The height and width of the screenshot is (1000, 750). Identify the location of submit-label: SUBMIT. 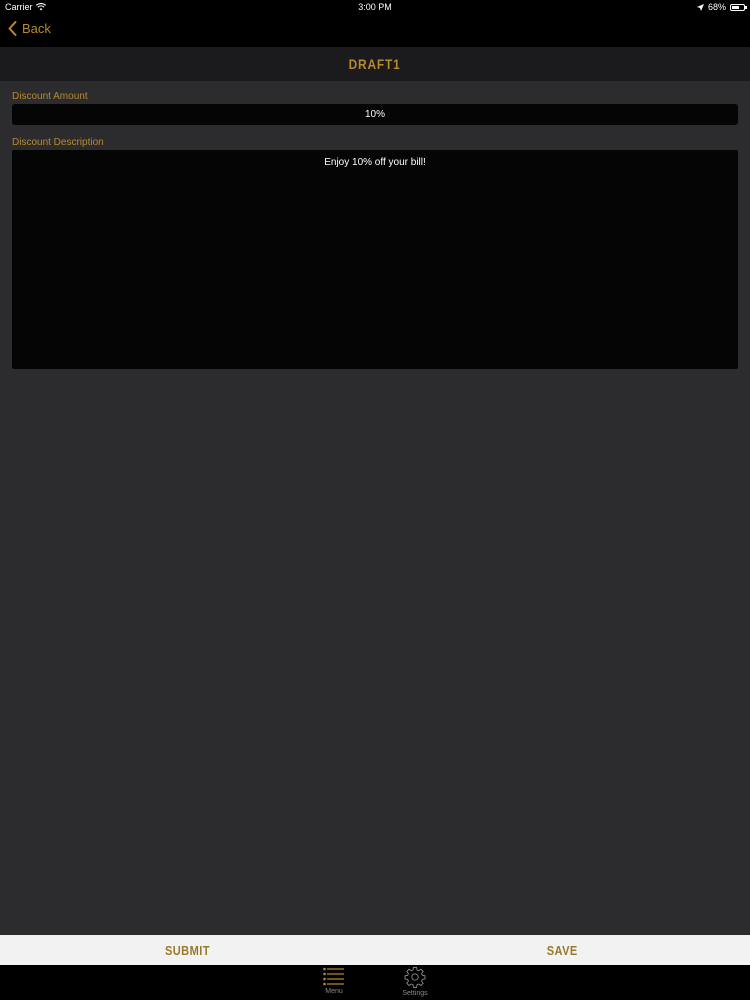
(187, 950).